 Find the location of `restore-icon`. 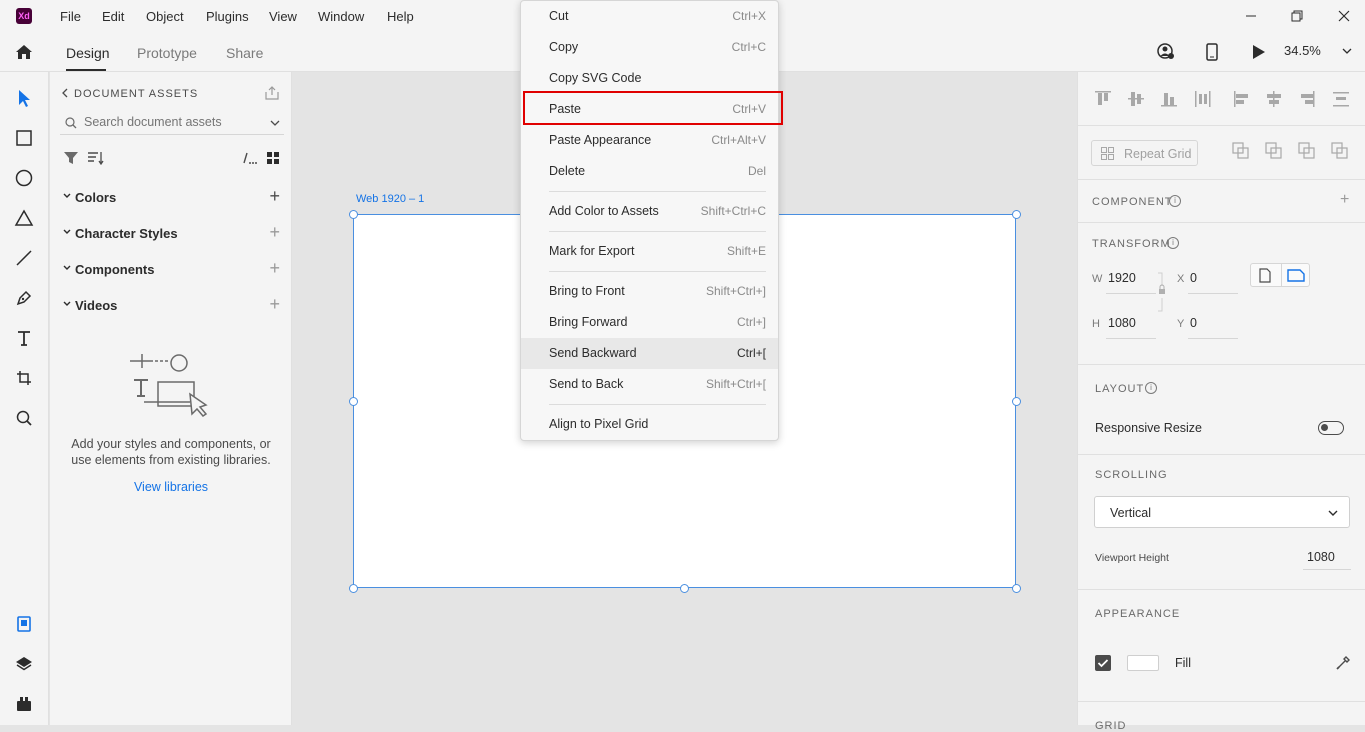

restore-icon is located at coordinates (1297, 16).